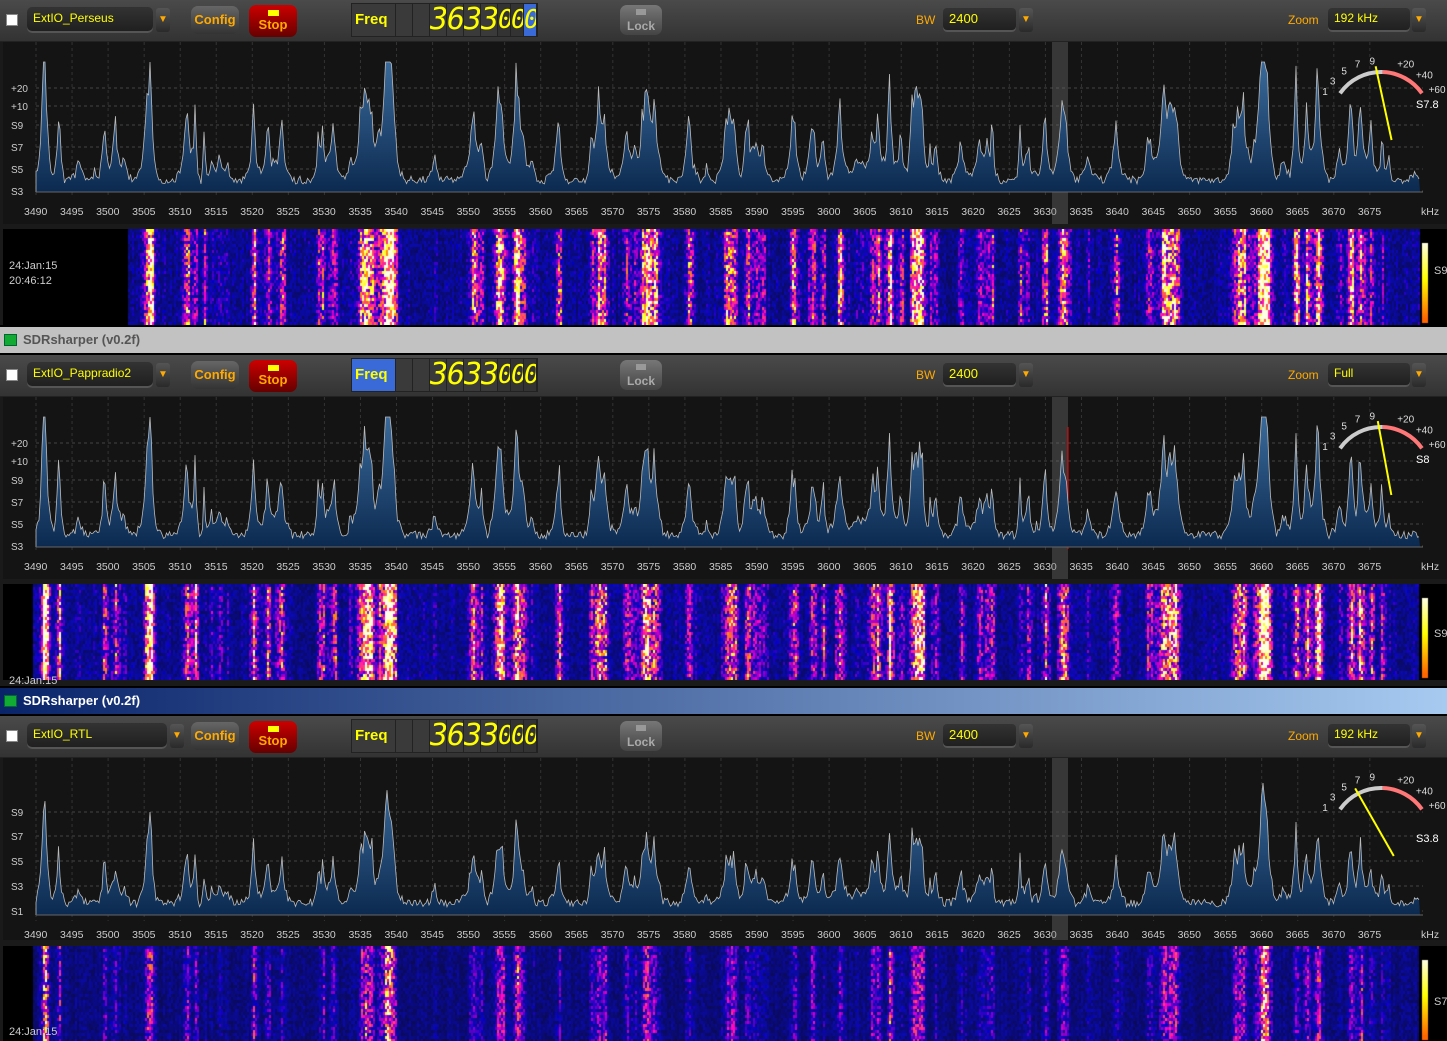  Describe the element at coordinates (1009, 212) in the screenshot. I see `x-axis-tick-label: 3625` at that location.